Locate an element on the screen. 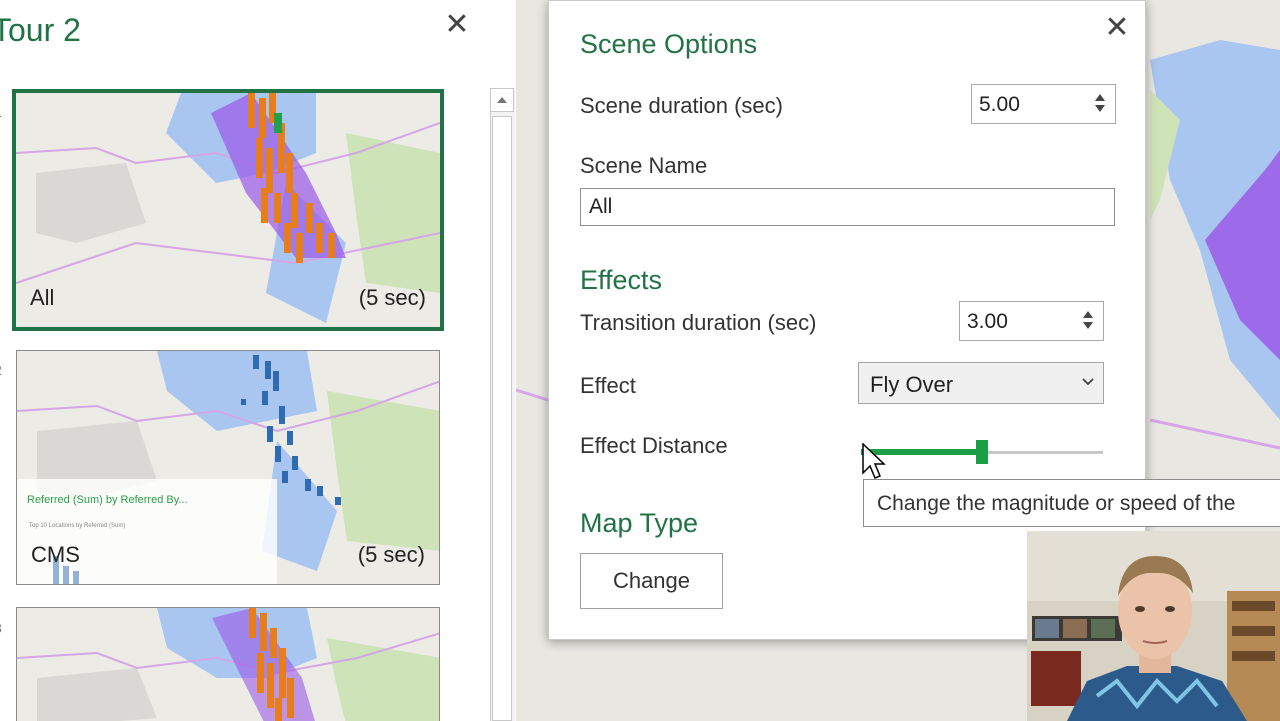 This screenshot has height=721, width=1280. scene-duration-spinner is located at coordinates (1043, 104).